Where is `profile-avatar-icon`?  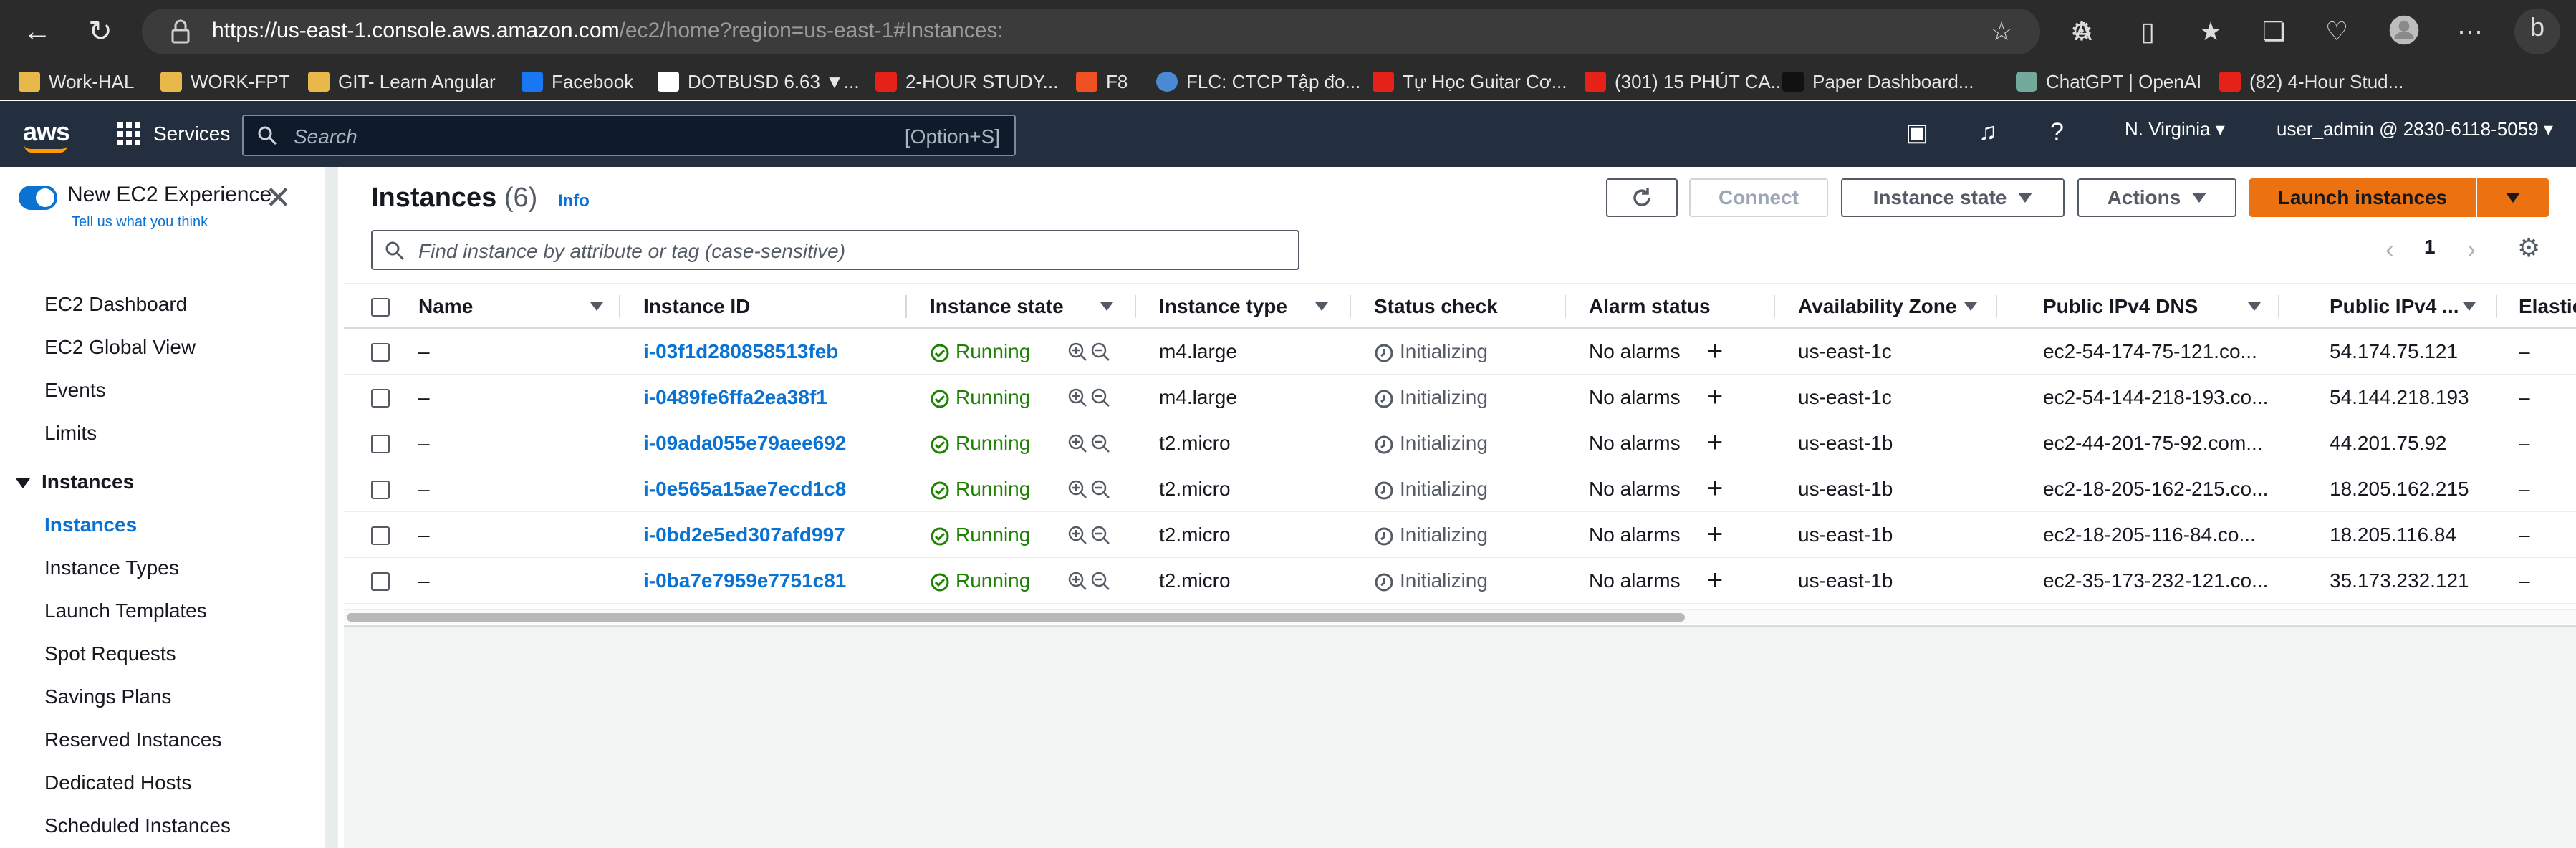 profile-avatar-icon is located at coordinates (2404, 31).